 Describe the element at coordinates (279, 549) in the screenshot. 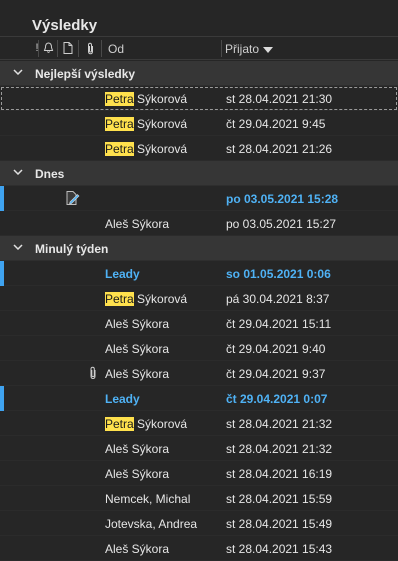

I see `received-date: st 28.04.2021 15:43` at that location.